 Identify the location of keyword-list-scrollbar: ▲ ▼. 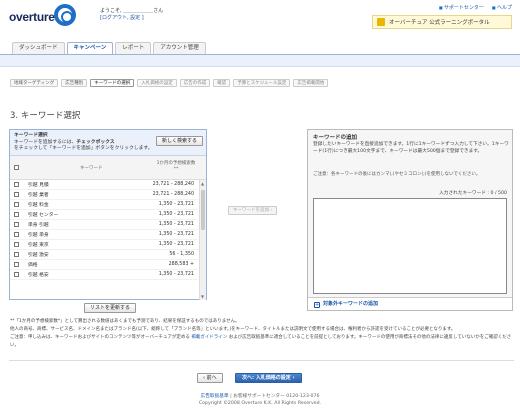
(202, 240).